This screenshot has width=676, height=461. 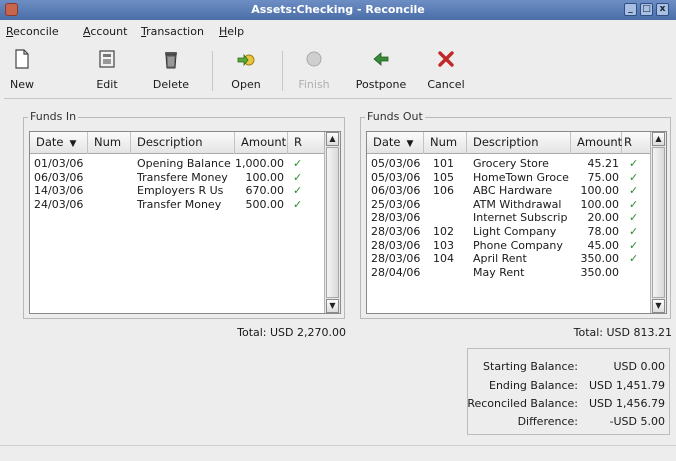 I want to click on table-row: 28/03/06 103 Phone Company 45.00 ✓, so click(x=508, y=246).